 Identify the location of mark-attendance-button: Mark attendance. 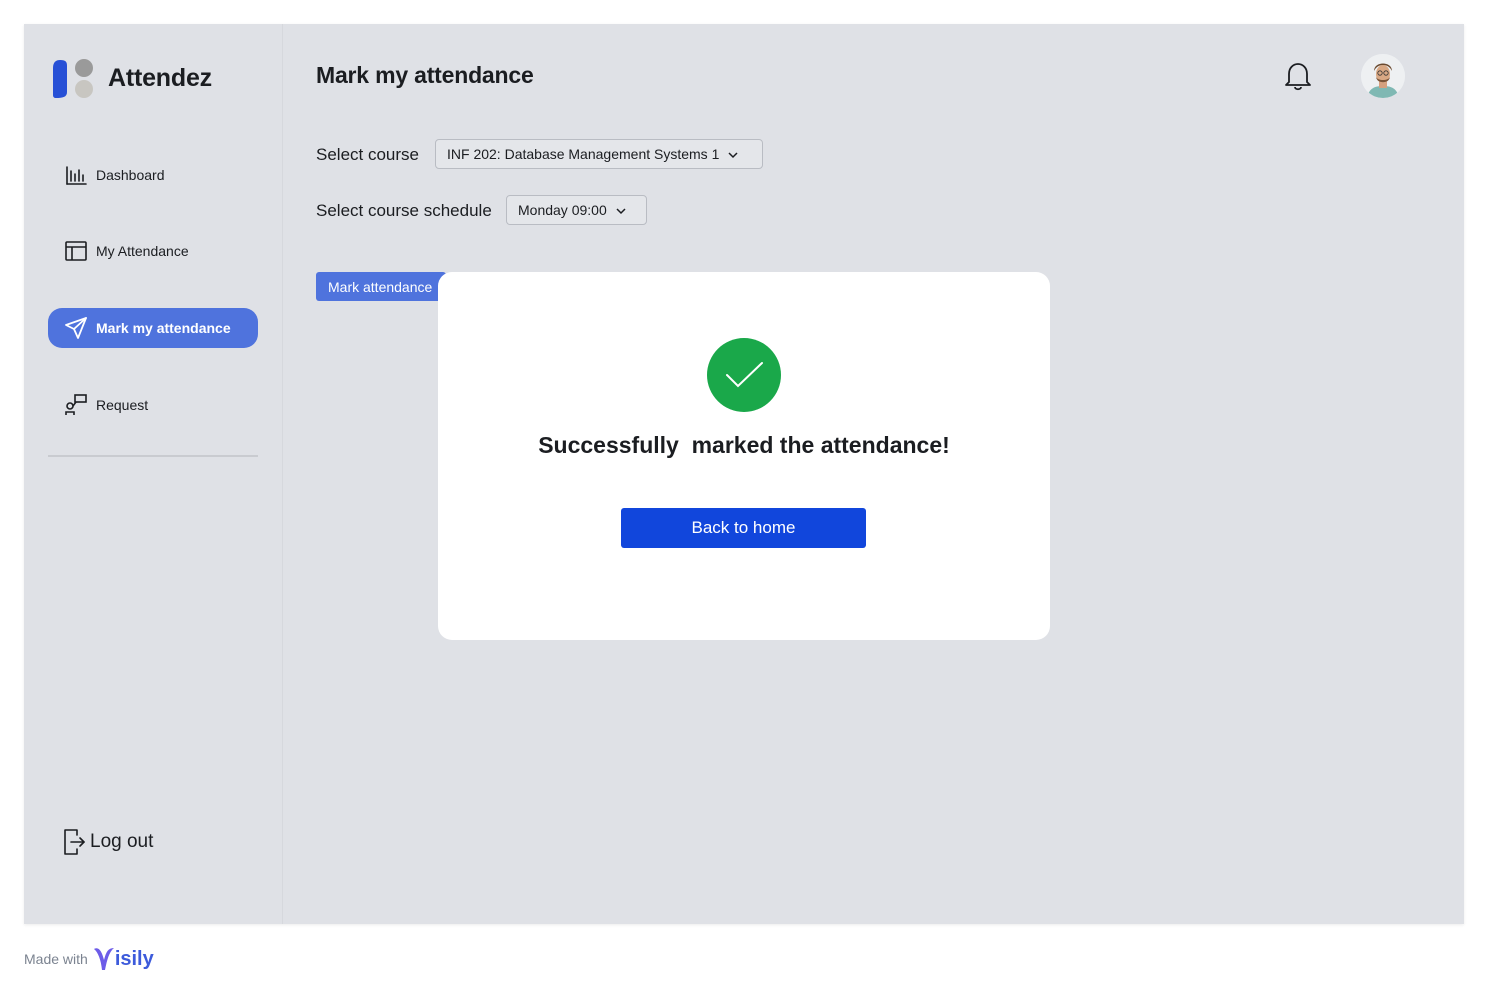
(381, 286).